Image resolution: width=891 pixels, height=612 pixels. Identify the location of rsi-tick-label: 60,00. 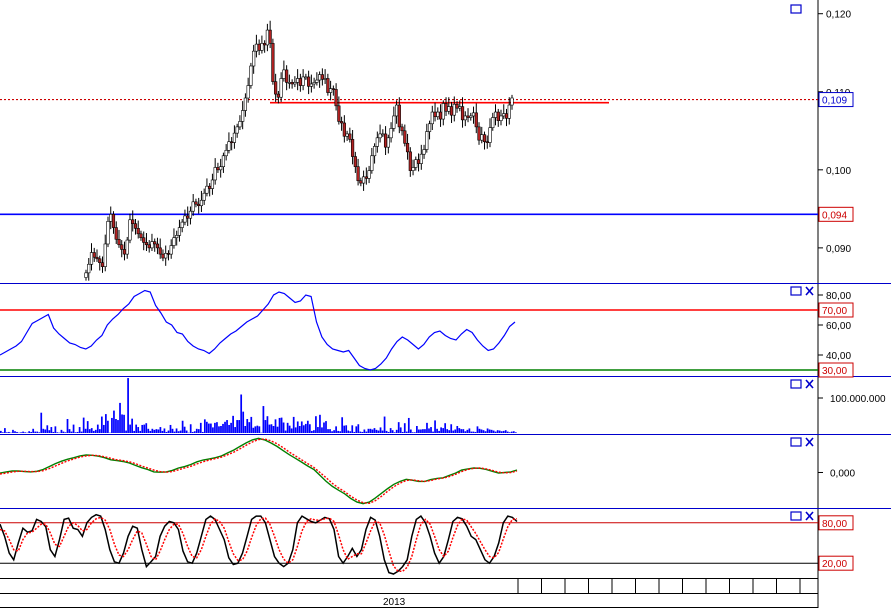
(838, 326).